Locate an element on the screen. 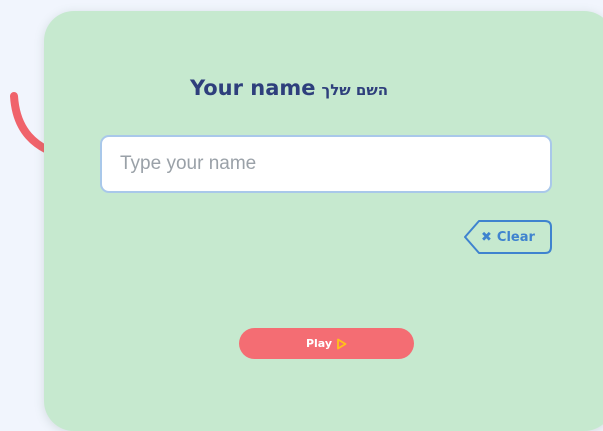 This screenshot has width=603, height=431. clear-button: ✖ Clear is located at coordinates (508, 237).